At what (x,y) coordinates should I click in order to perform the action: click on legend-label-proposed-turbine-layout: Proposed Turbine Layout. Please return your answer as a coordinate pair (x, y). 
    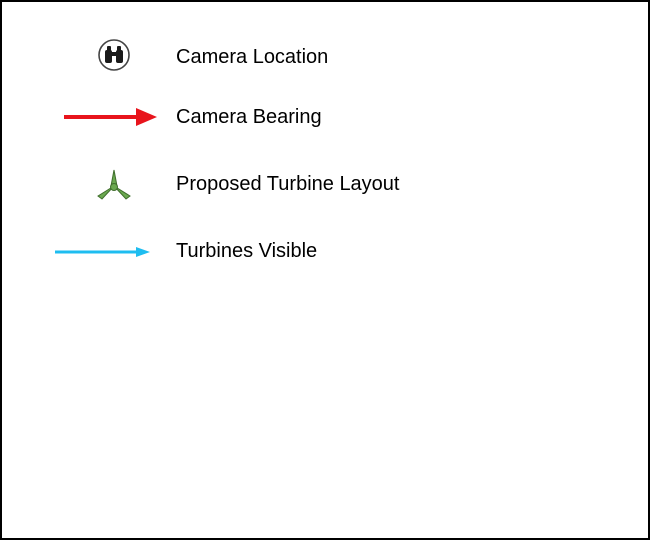
    Looking at the image, I should click on (288, 184).